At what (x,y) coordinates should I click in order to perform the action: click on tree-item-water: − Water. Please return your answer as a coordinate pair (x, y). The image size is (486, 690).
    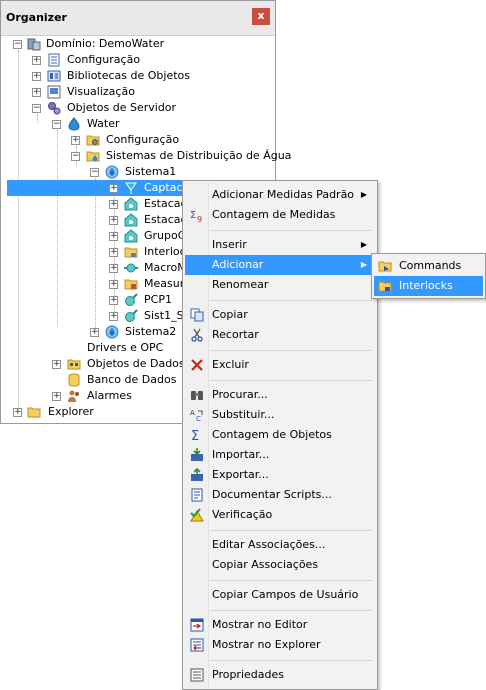
    Looking at the image, I should click on (162, 124).